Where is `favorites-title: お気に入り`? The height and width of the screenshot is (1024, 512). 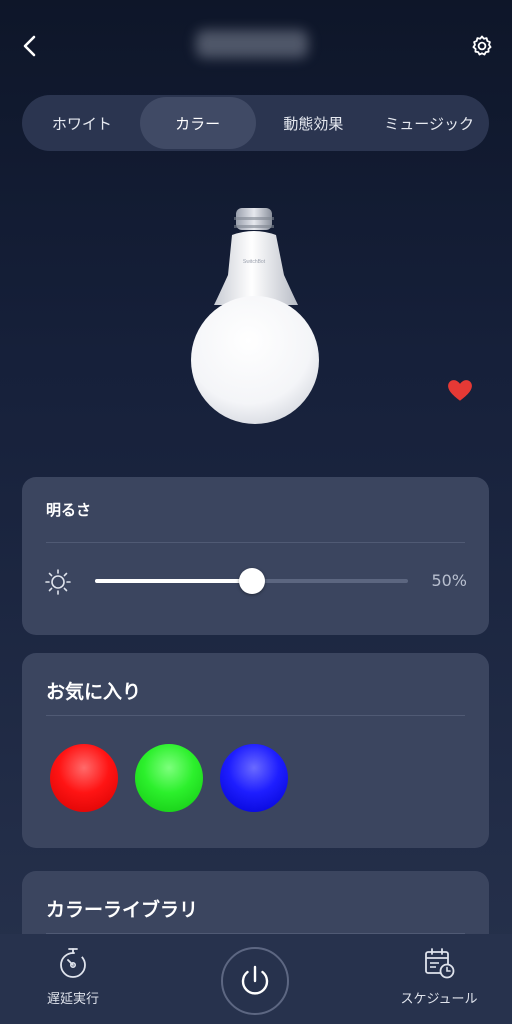 favorites-title: お気に入り is located at coordinates (94, 692).